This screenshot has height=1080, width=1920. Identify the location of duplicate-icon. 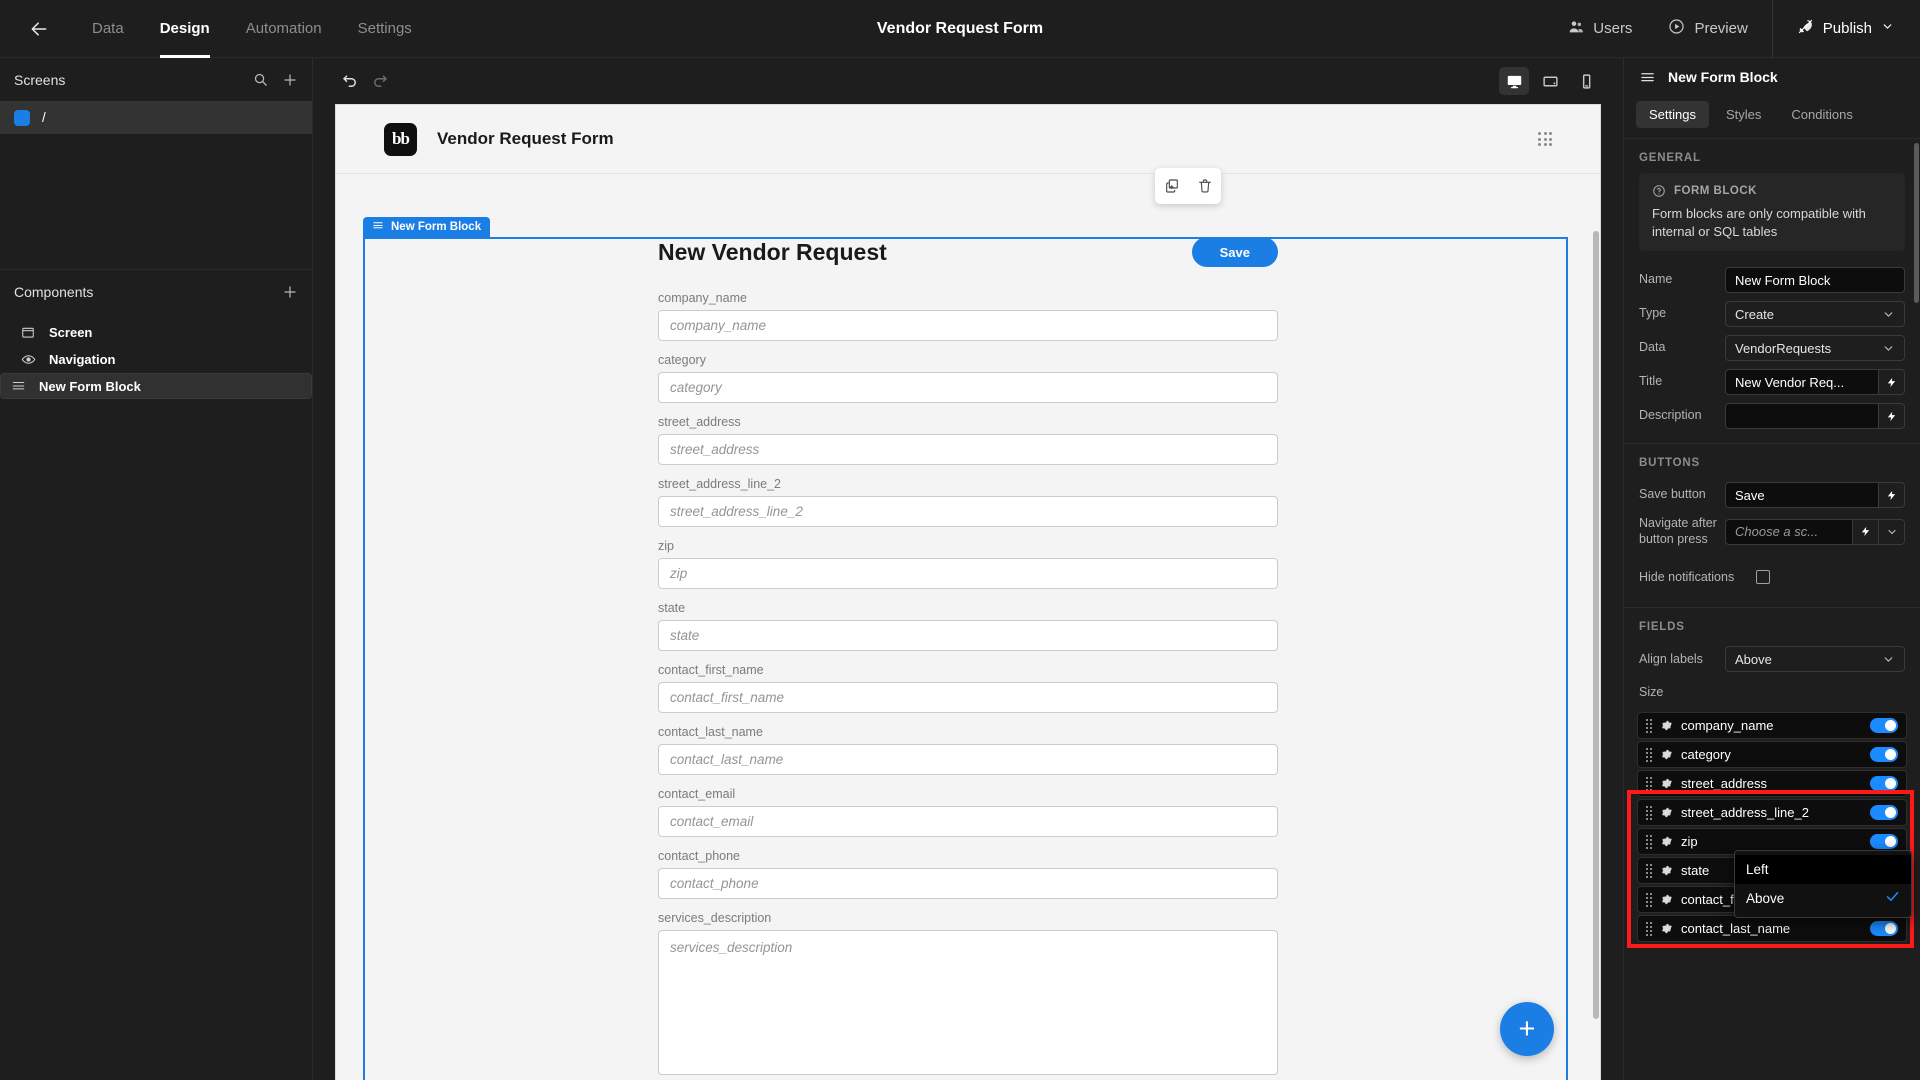
(1172, 186).